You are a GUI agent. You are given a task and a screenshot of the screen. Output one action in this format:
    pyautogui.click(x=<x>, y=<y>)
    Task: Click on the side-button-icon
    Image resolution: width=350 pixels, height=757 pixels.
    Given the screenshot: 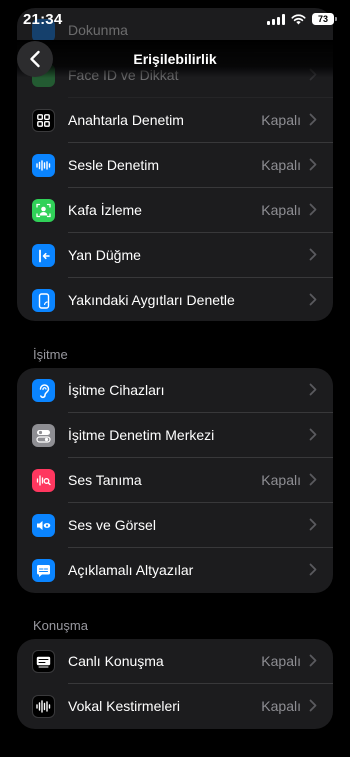 What is the action you would take?
    pyautogui.click(x=43, y=255)
    